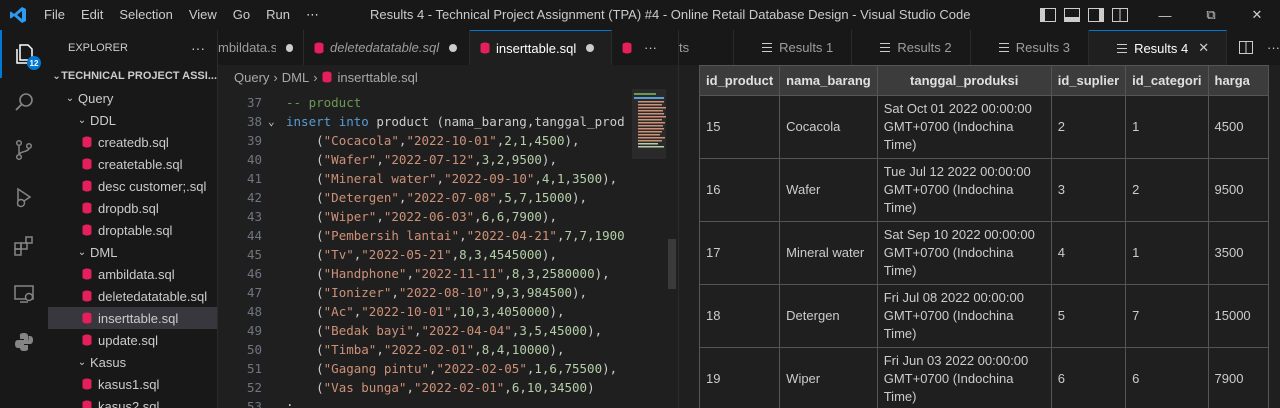  What do you see at coordinates (145, 15) in the screenshot?
I see `menu-item-selection: Selection` at bounding box center [145, 15].